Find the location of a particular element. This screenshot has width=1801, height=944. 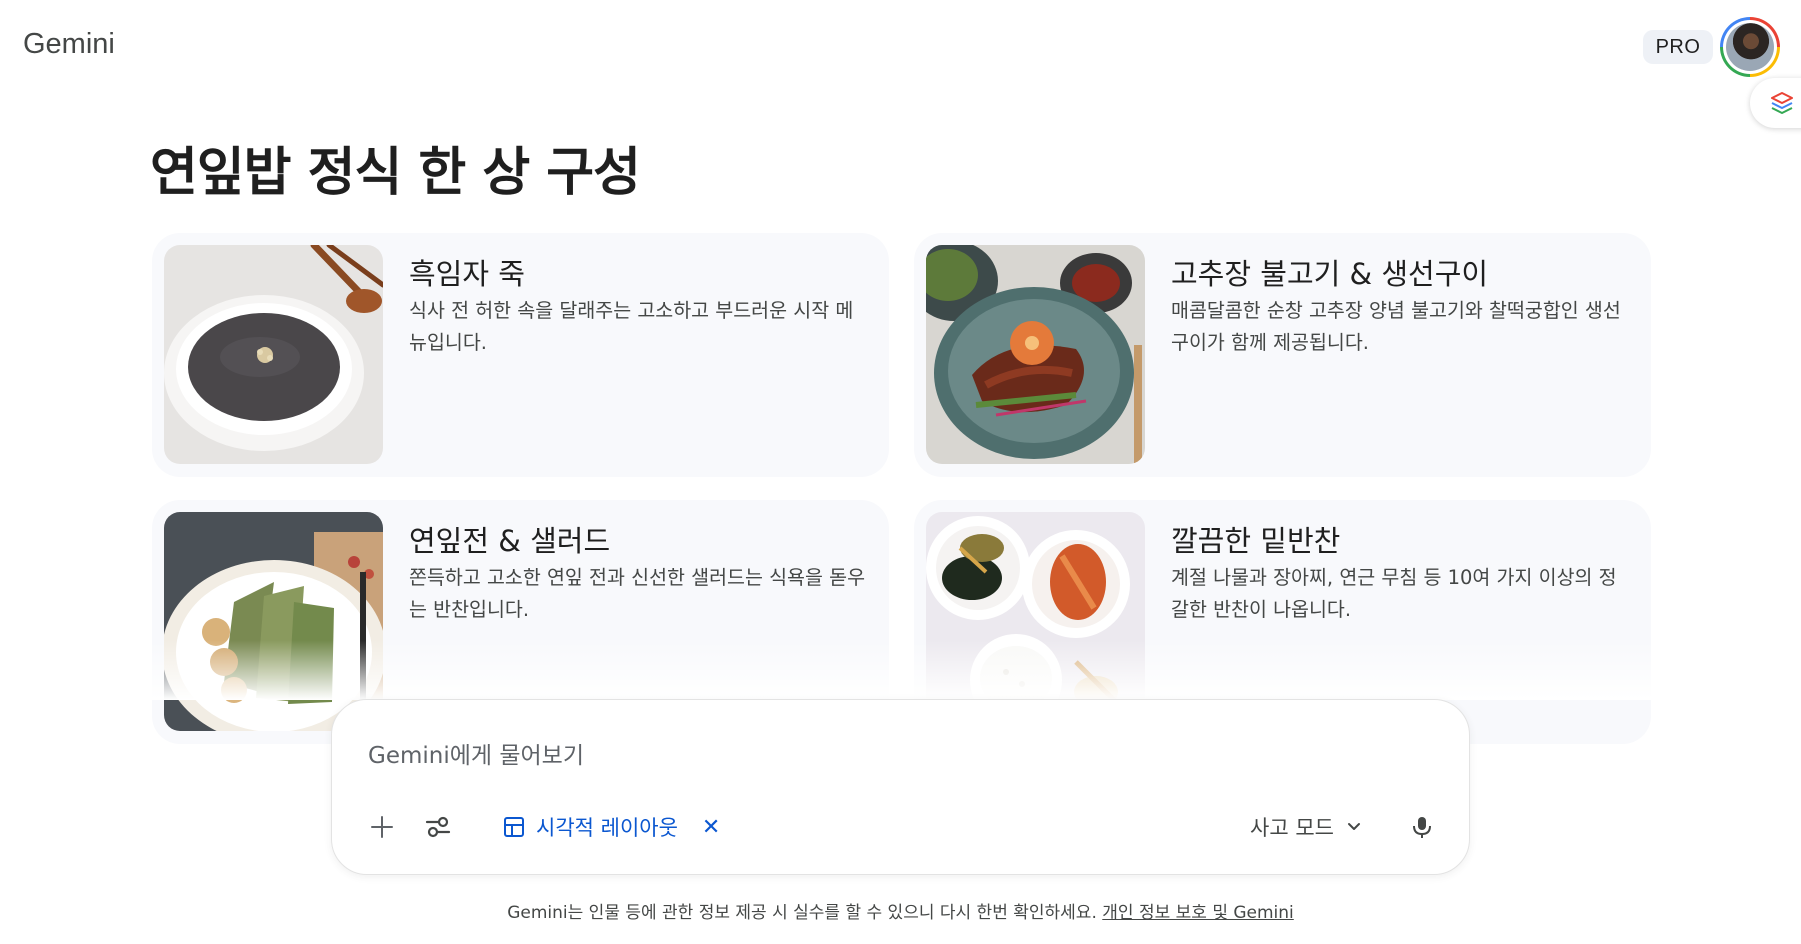

visual-layout-chip: 시각적 레이아웃 ✕ is located at coordinates (611, 827).